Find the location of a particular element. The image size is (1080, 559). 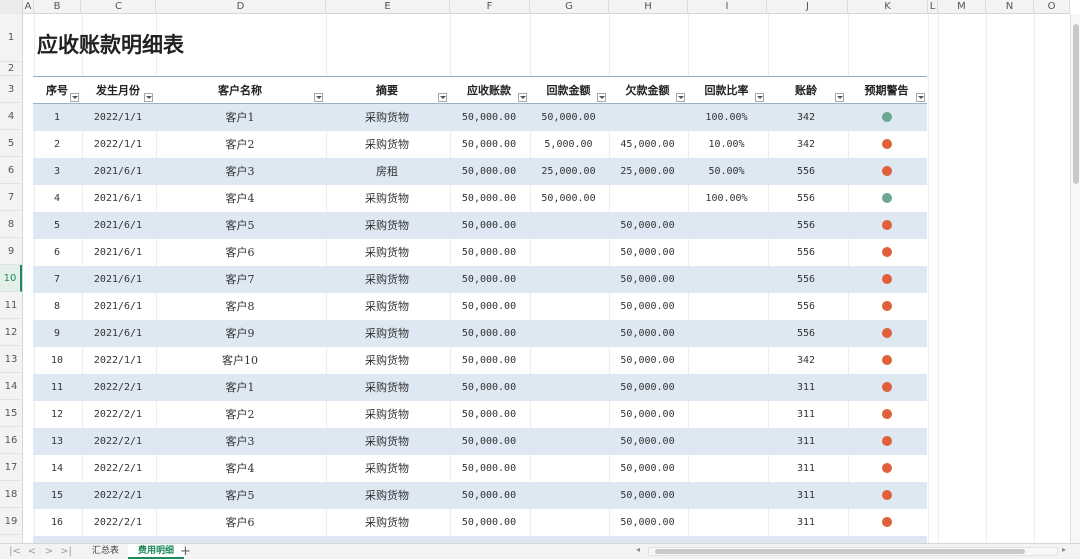

row-header-2: 2 is located at coordinates (11, 69).